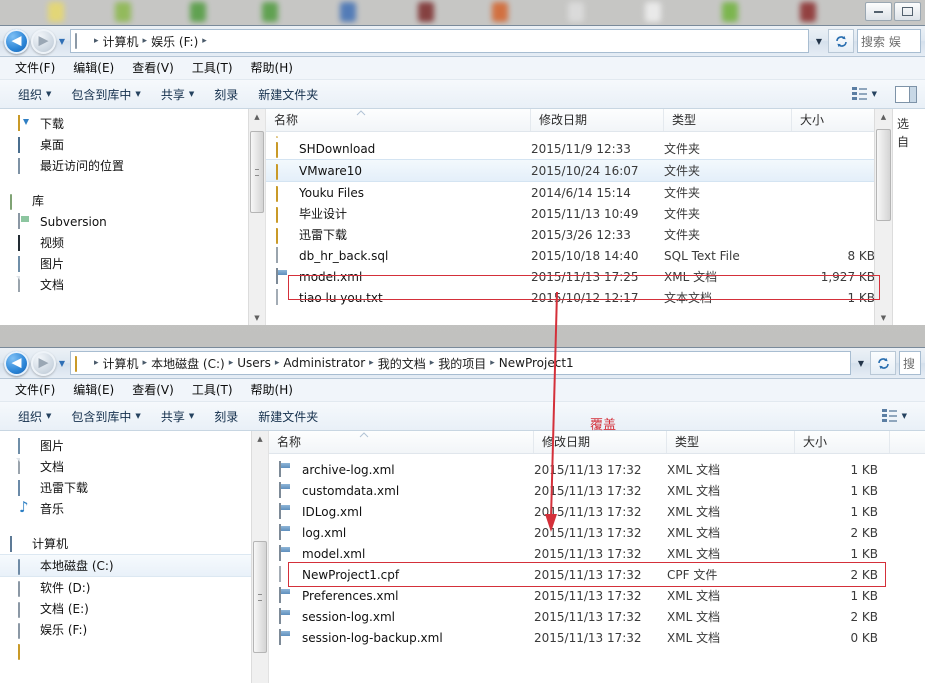 The height and width of the screenshot is (683, 925). What do you see at coordinates (579, 148) in the screenshot?
I see `table-row: SHDownload 2015/11/9 12:33 文件夹` at bounding box center [579, 148].